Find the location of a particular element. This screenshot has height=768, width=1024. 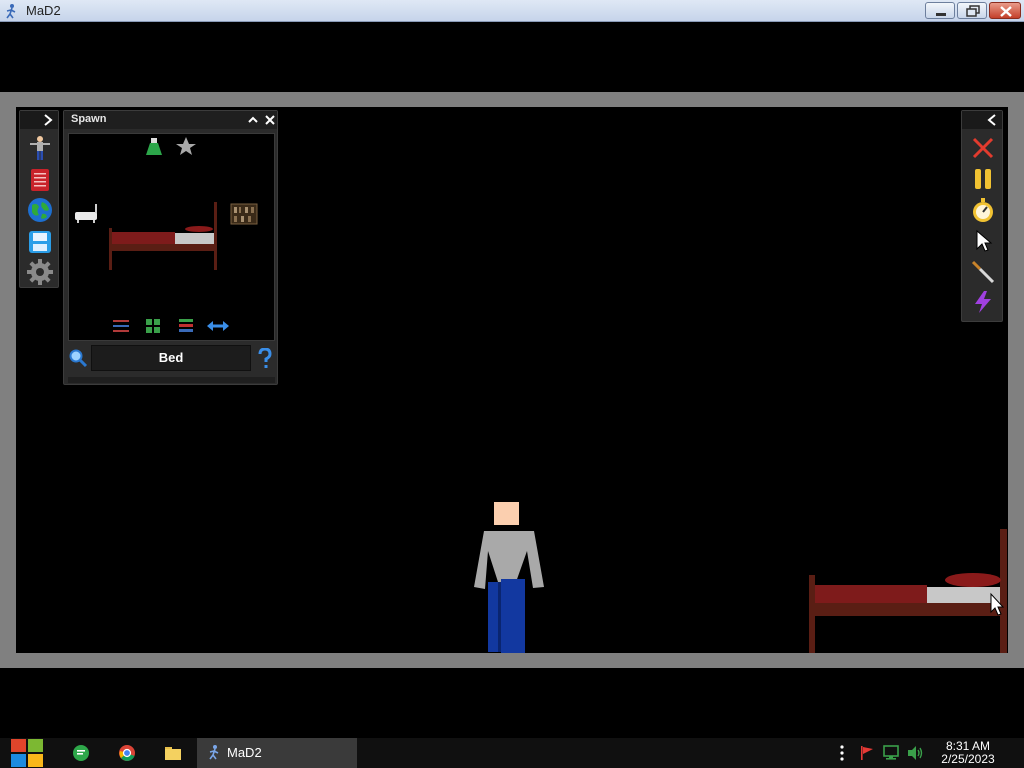

window-title-bar: MaD2 is located at coordinates (512, 11).